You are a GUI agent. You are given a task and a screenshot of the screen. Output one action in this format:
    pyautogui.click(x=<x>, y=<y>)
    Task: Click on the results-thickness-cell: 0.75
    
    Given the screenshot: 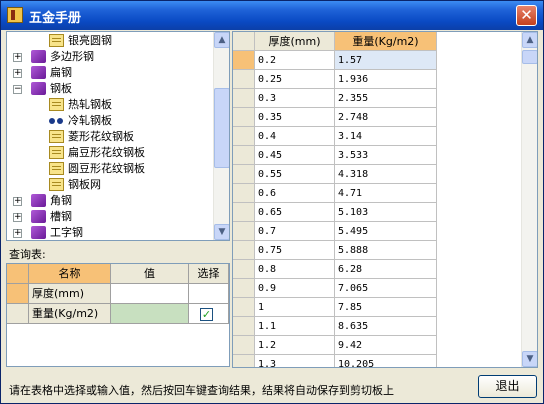 What is the action you would take?
    pyautogui.click(x=295, y=250)
    